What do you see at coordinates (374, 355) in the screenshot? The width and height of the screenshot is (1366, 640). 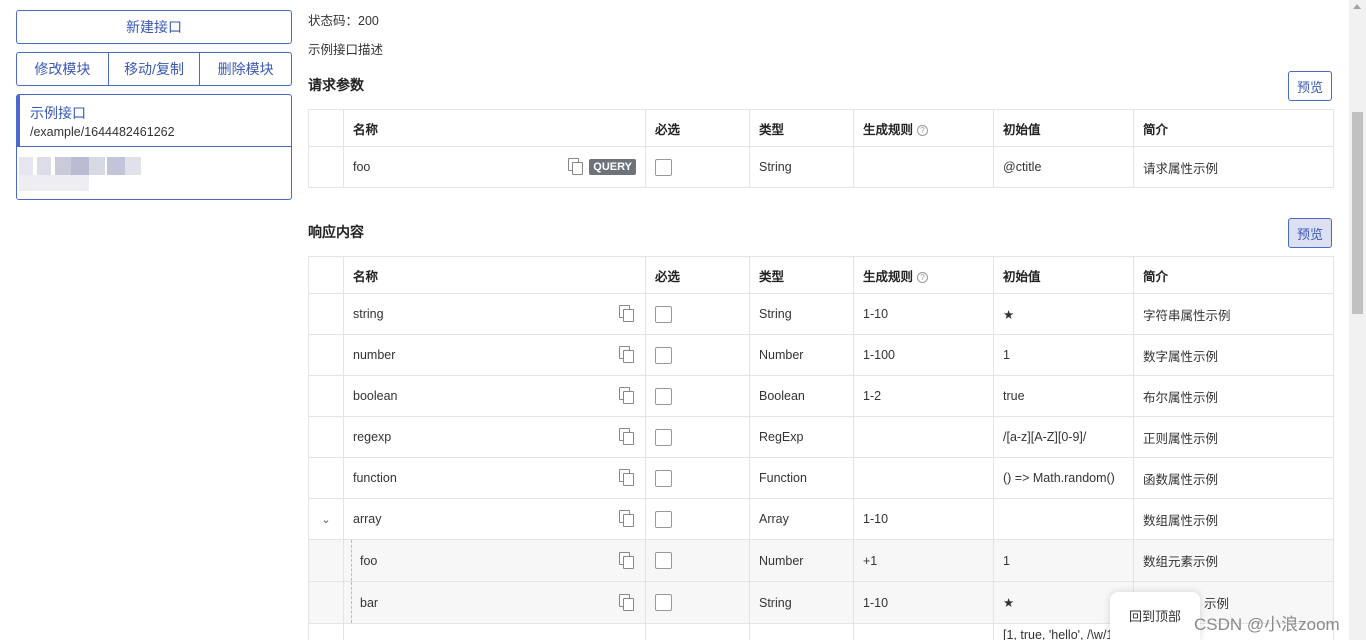 I see `field-name: number` at bounding box center [374, 355].